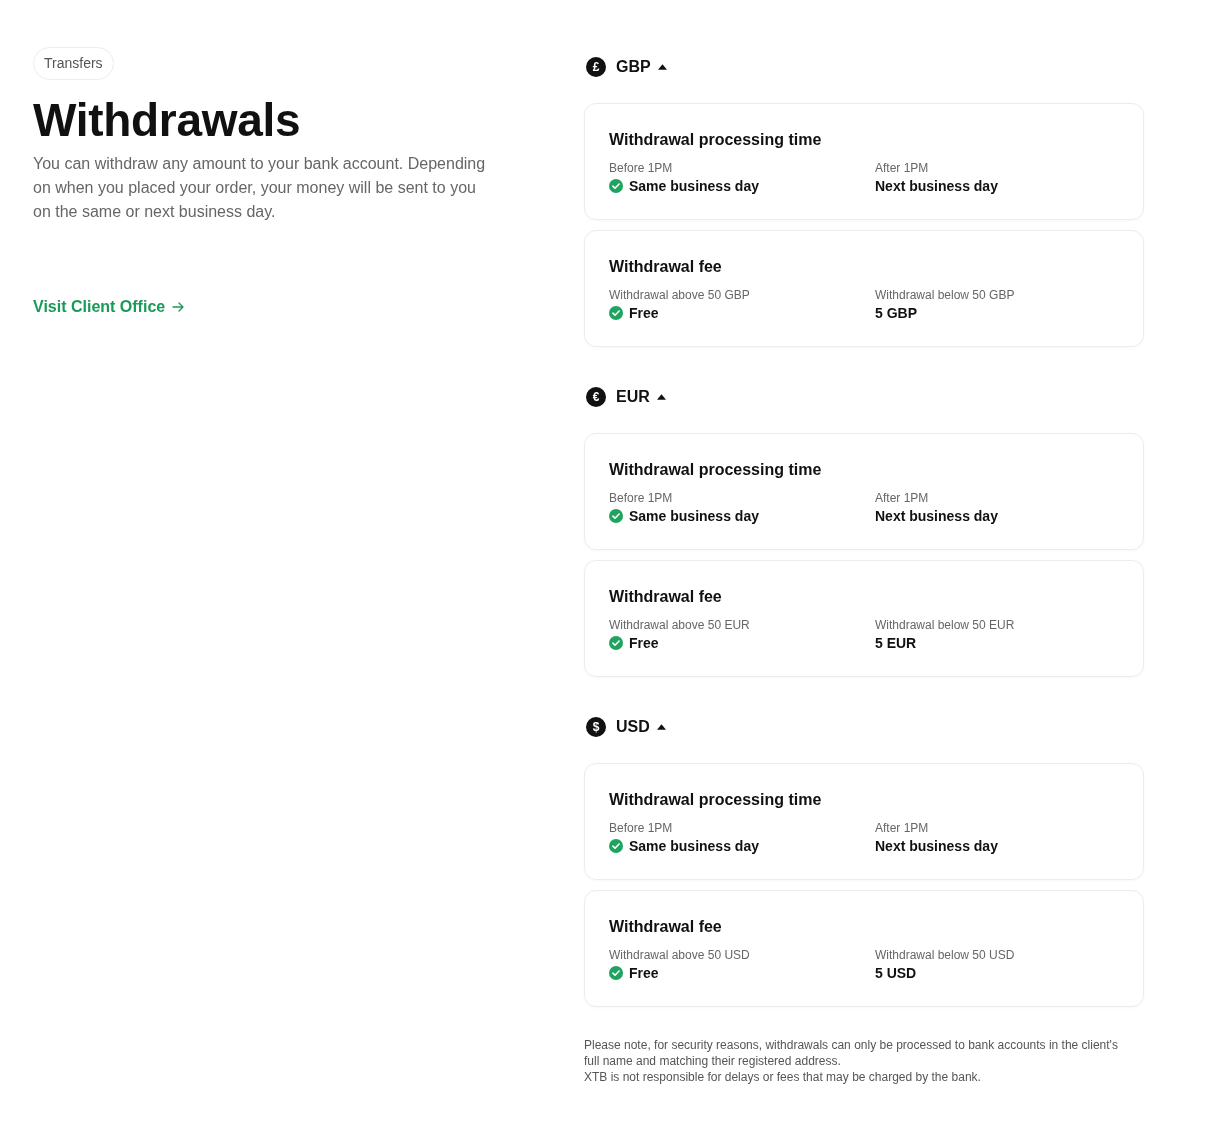 This screenshot has height=1131, width=1210. I want to click on field-label: Withdrawal below 50 EUR, so click(945, 625).